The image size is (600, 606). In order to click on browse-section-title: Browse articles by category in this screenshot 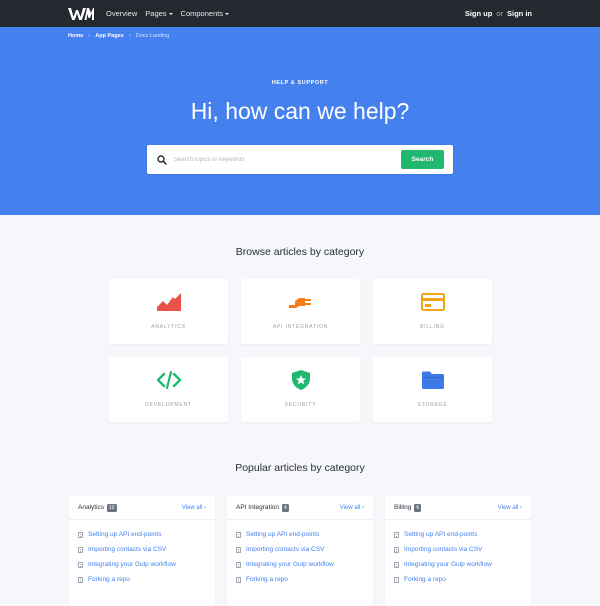, I will do `click(300, 252)`.